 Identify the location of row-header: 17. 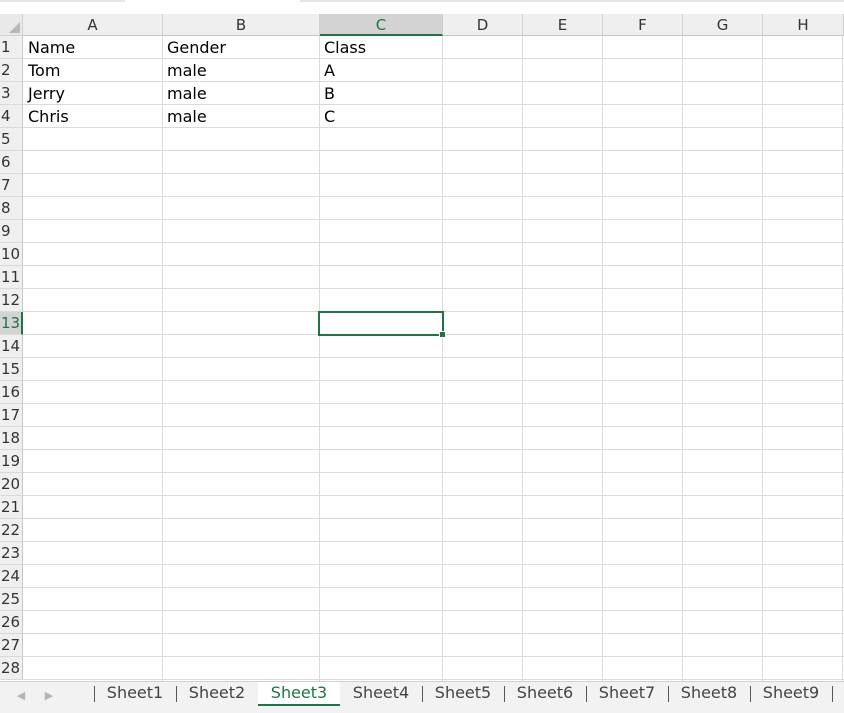
(11, 415).